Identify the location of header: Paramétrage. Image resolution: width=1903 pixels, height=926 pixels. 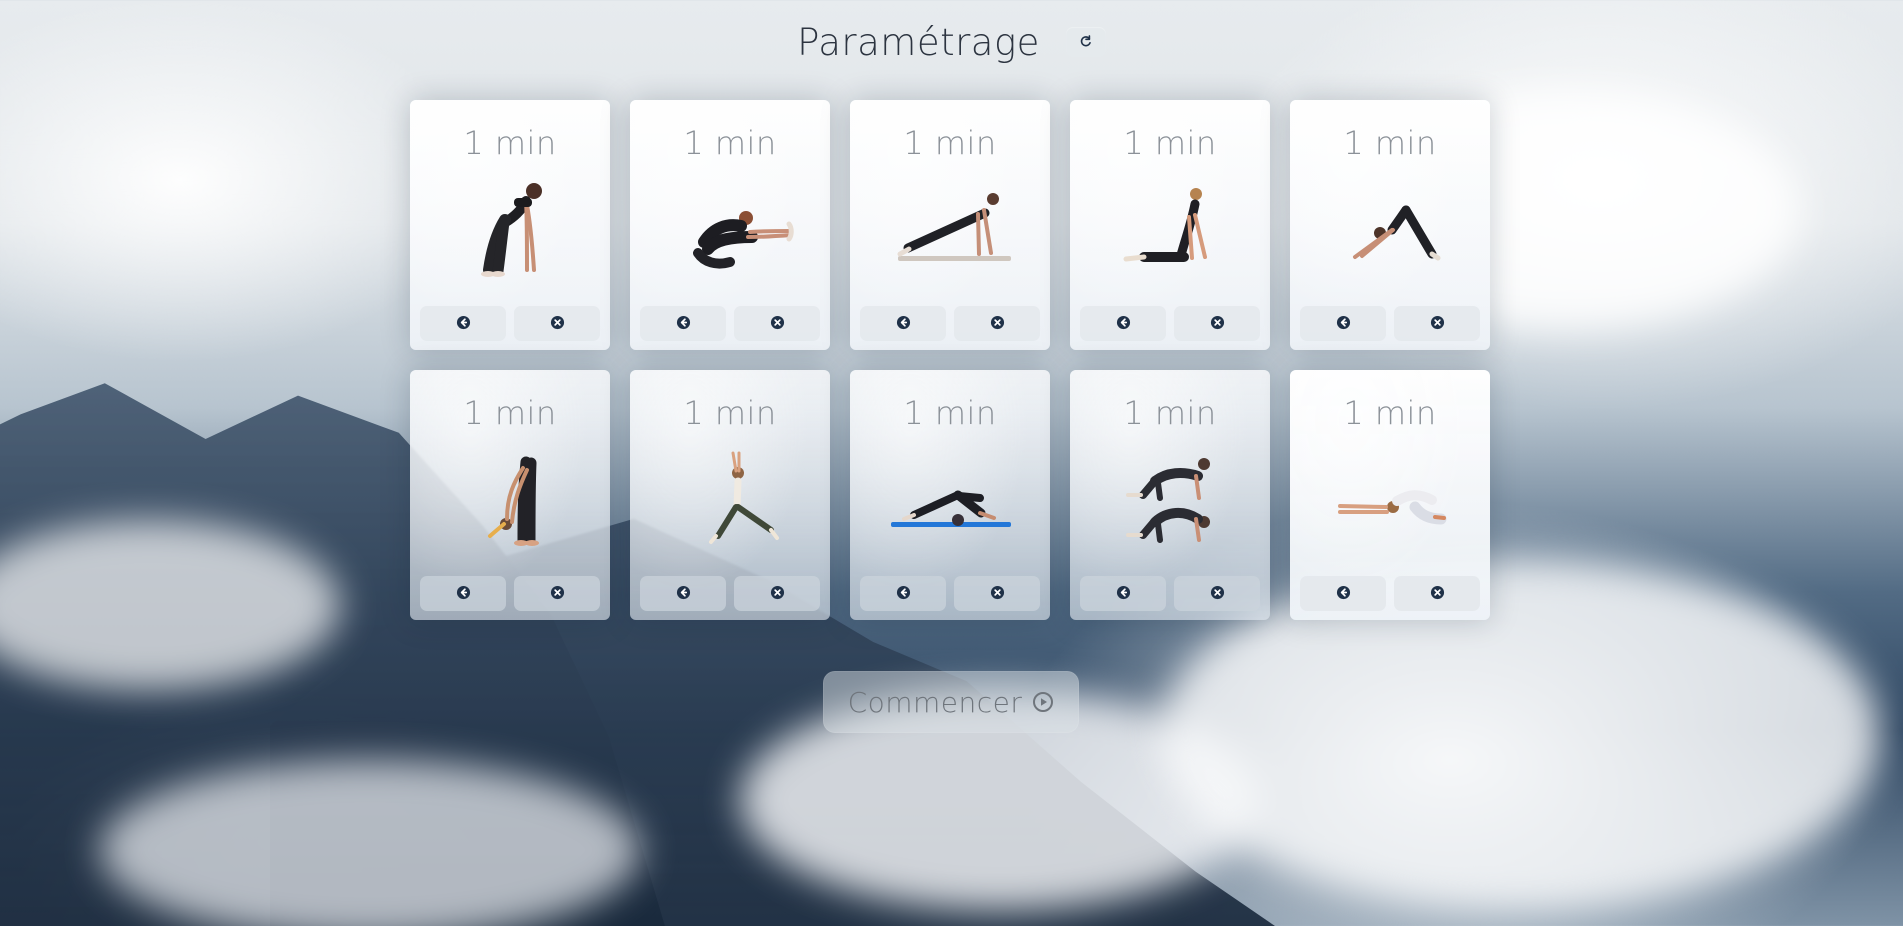
(951, 42).